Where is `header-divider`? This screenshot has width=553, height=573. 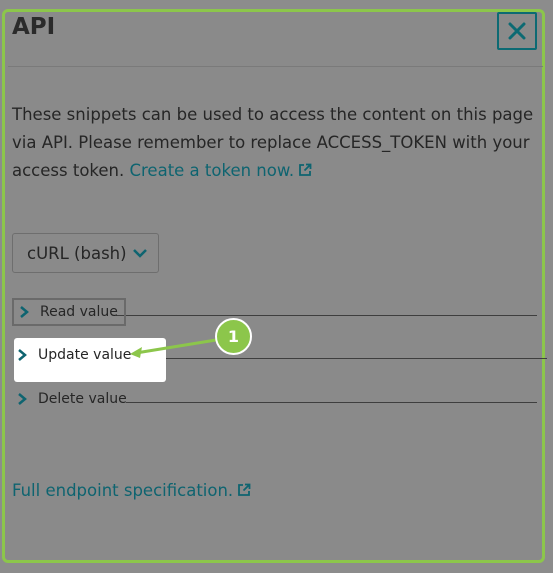 header-divider is located at coordinates (275, 66).